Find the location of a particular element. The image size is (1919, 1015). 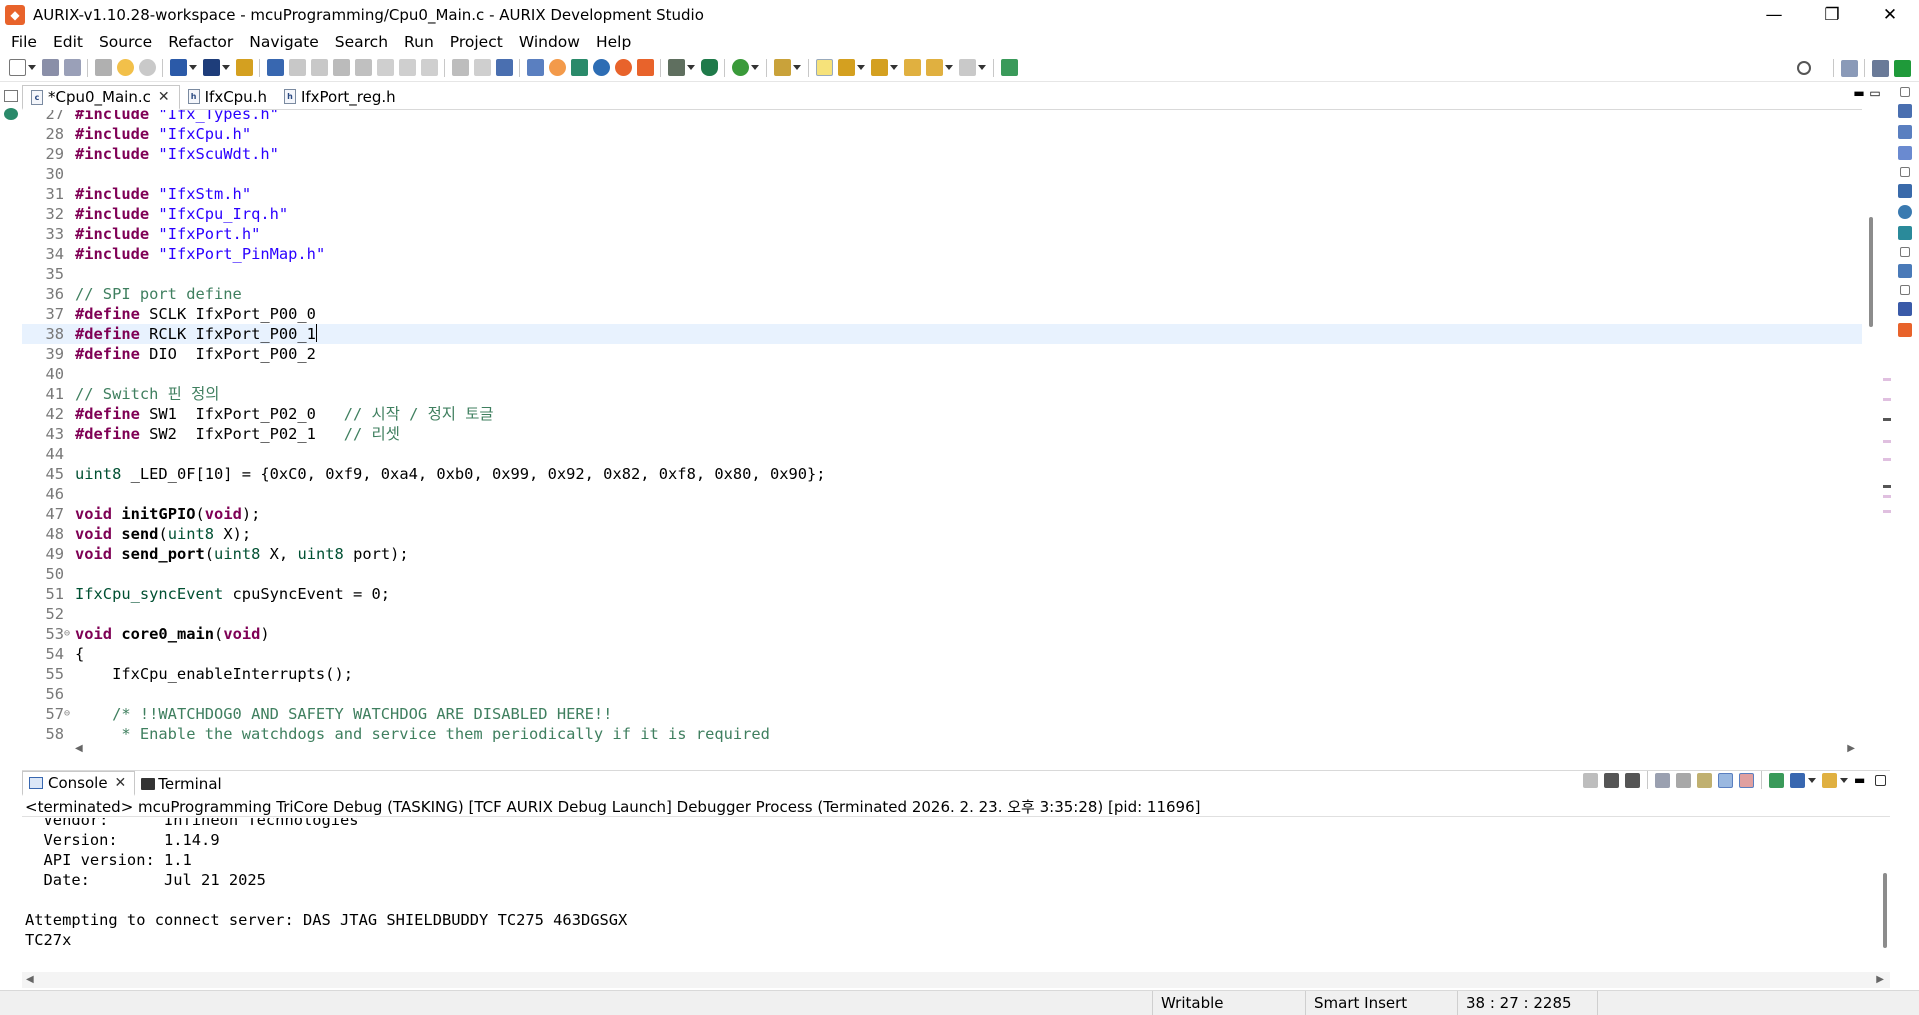

maximize-editor-icon: ▭ is located at coordinates (1875, 93).